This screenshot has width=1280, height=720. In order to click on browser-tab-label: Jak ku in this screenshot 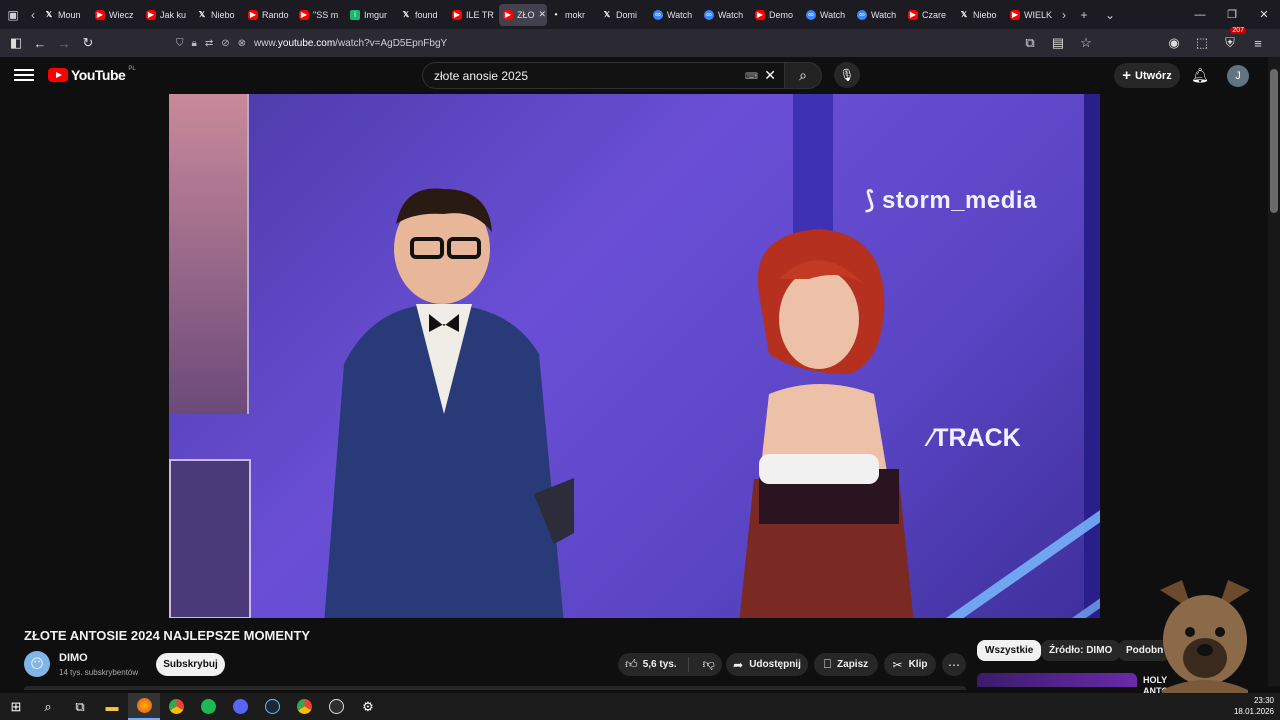, I will do `click(173, 14)`.